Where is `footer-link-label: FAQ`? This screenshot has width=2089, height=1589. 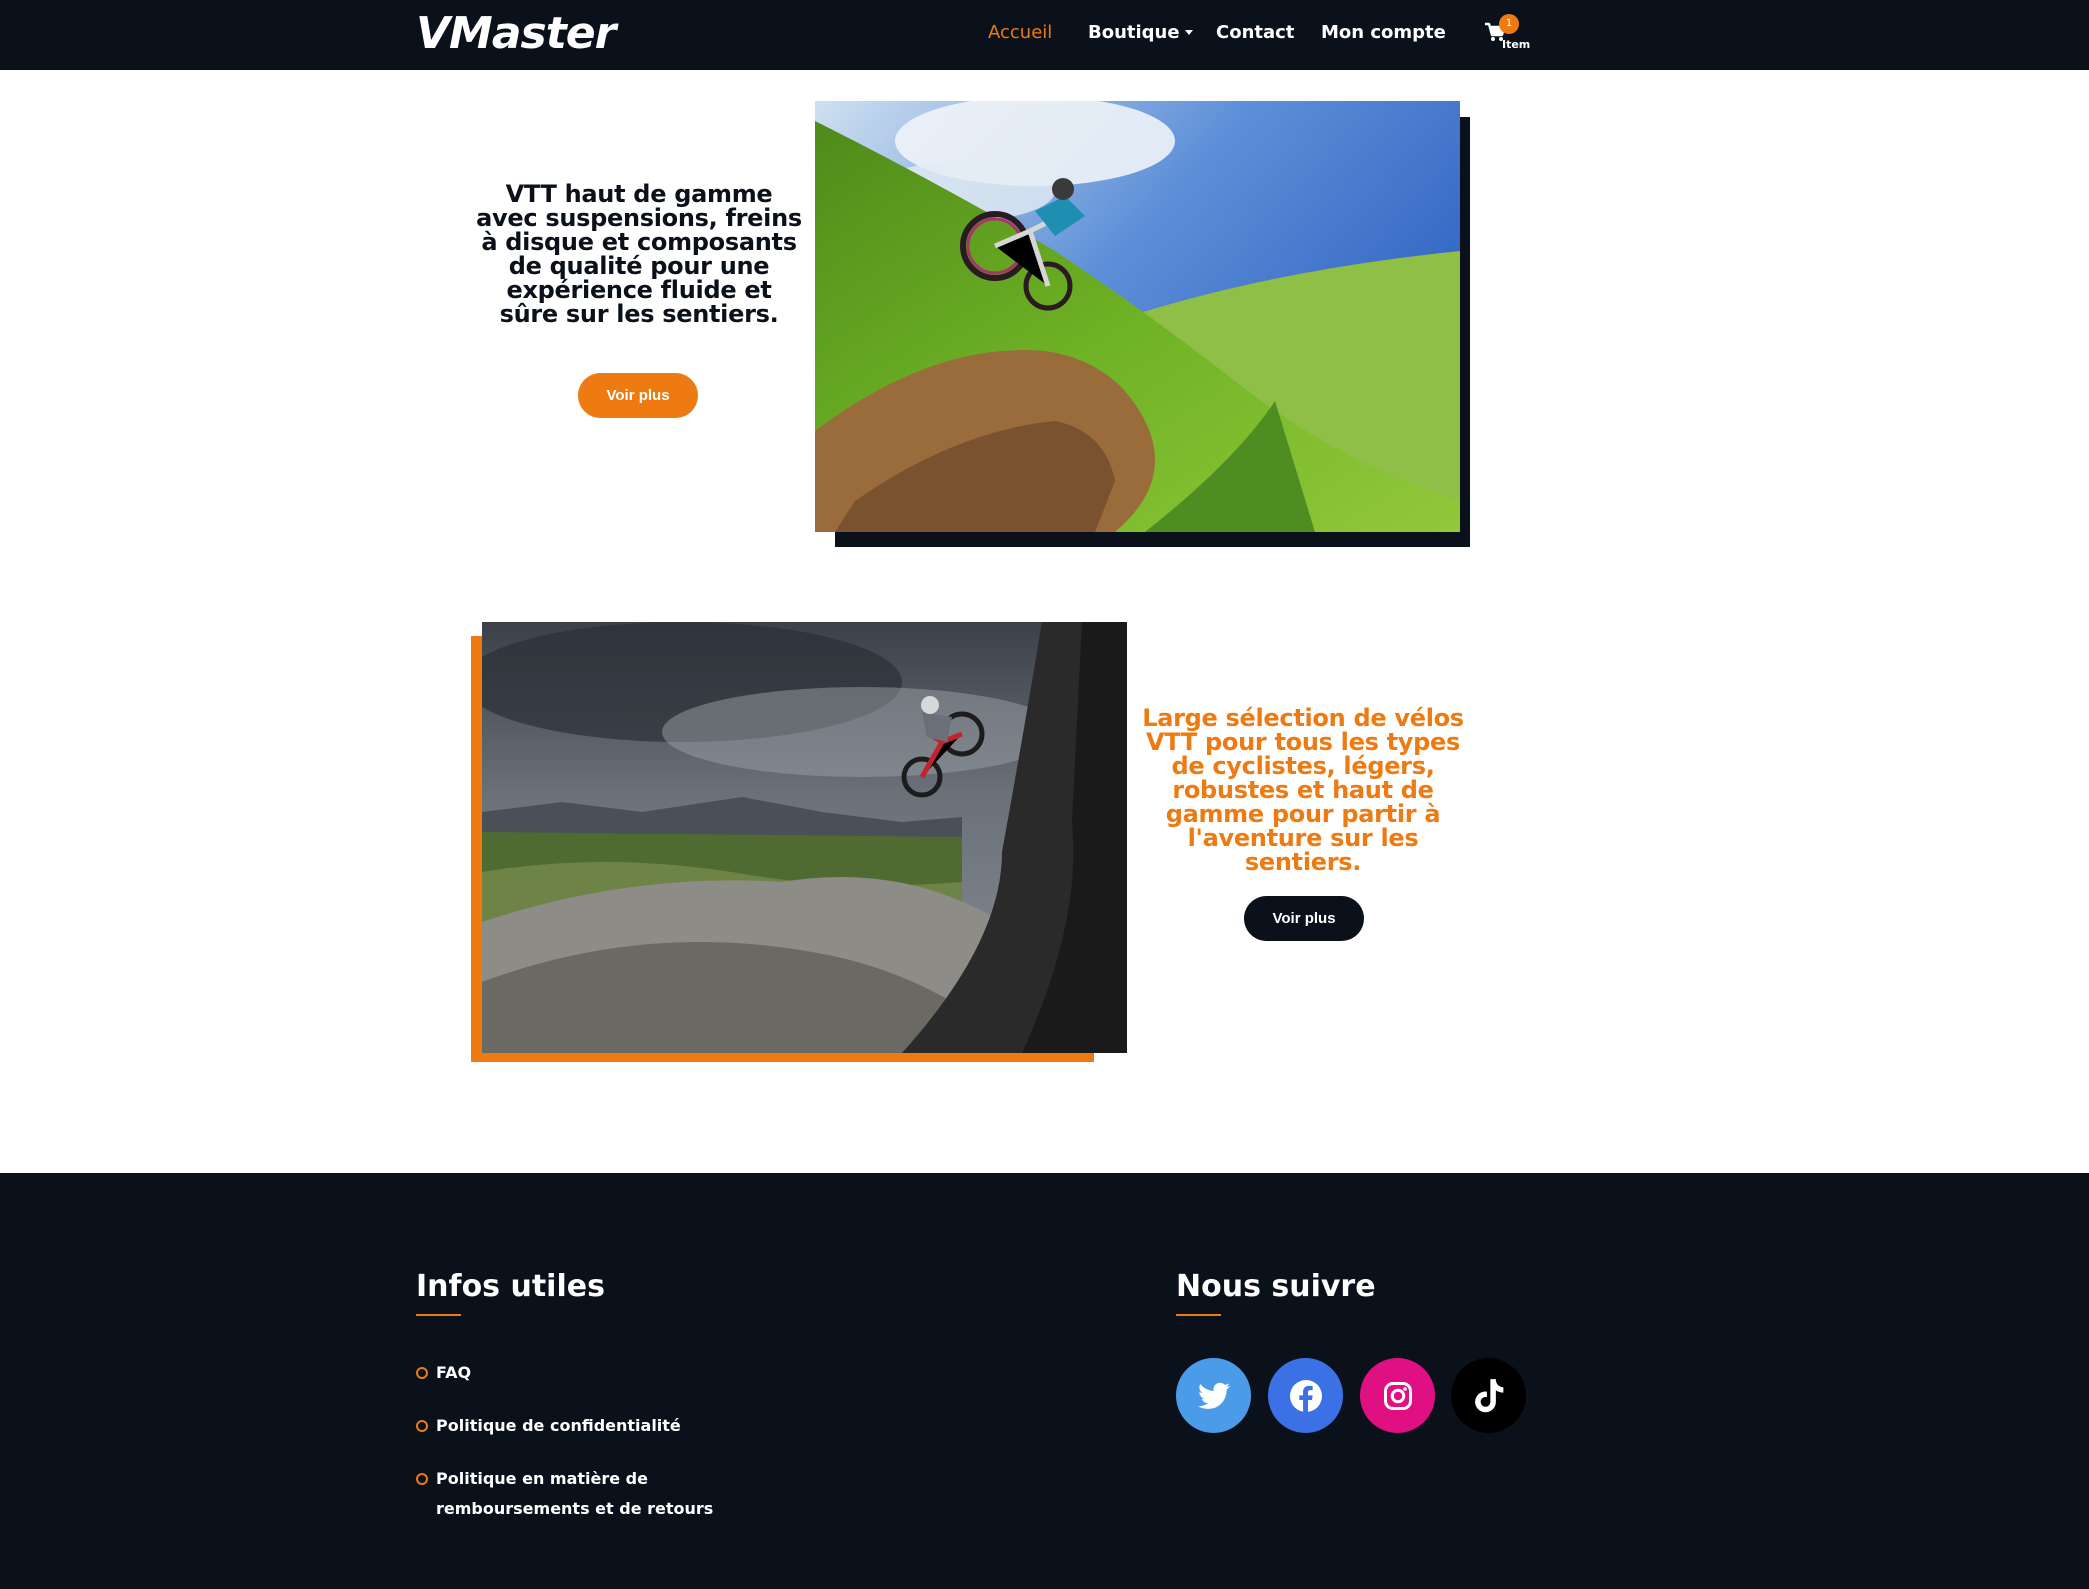
footer-link-label: FAQ is located at coordinates (454, 1372).